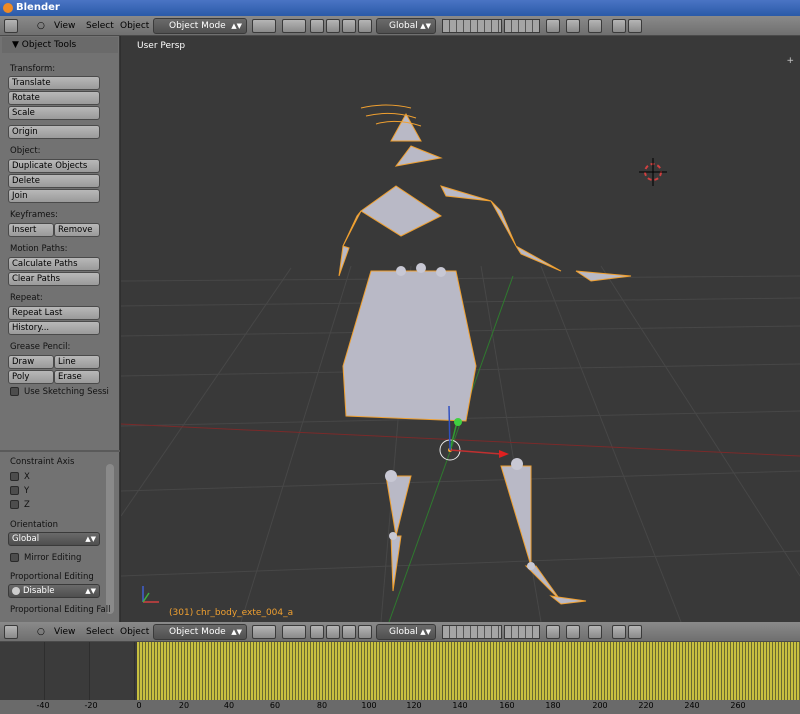  I want to click on insert-keyframe-button: Insert, so click(31, 230).